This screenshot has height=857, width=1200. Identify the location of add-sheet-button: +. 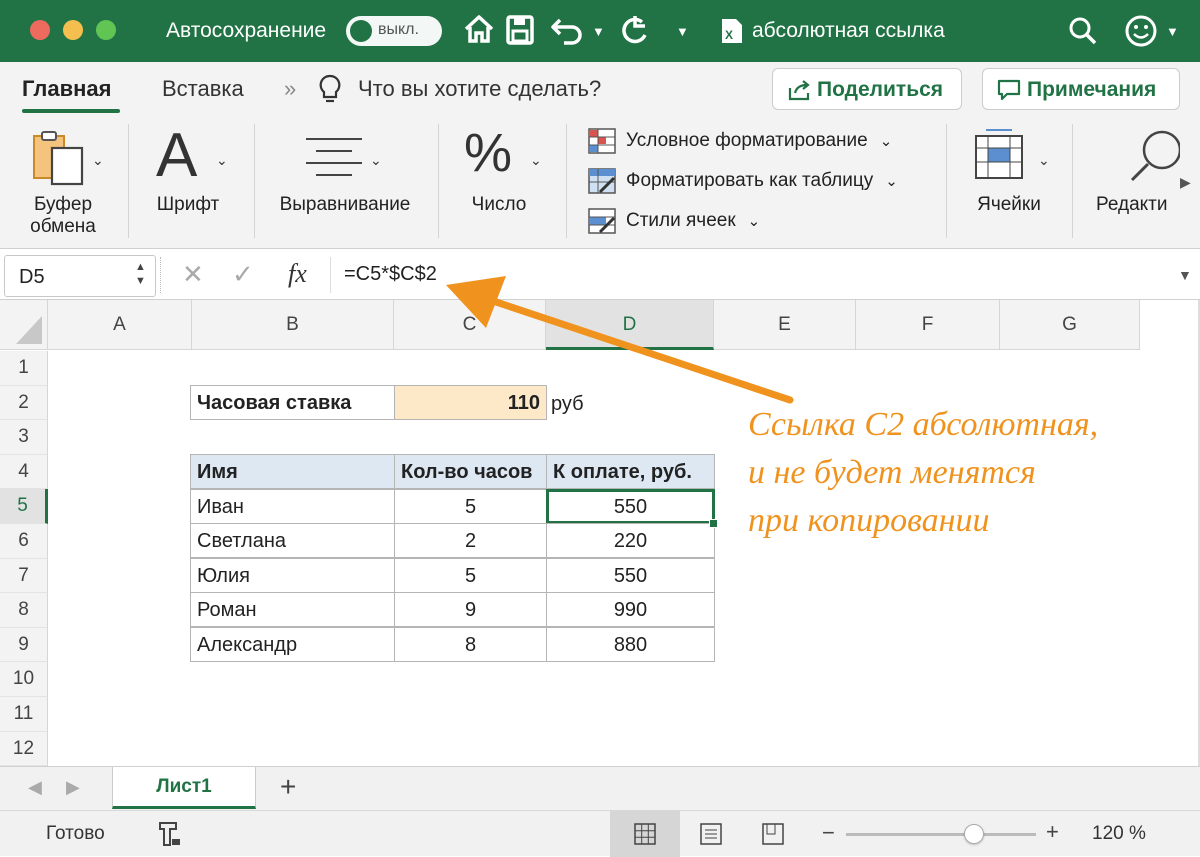
(288, 787).